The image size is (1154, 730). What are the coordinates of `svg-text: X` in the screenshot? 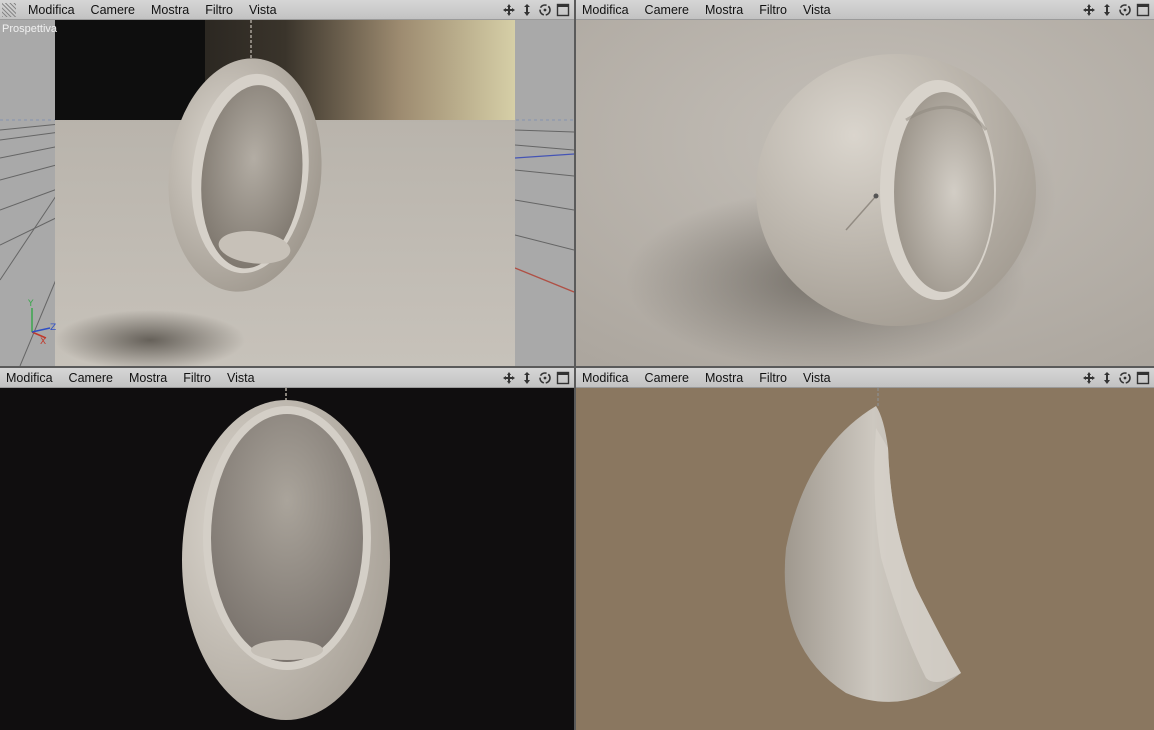 It's located at (43, 342).